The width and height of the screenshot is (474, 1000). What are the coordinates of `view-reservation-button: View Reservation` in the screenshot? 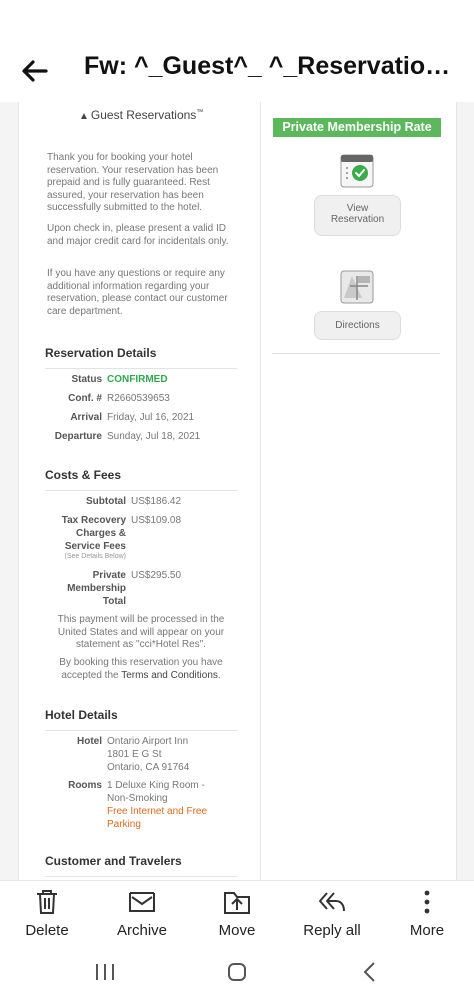 It's located at (357, 215).